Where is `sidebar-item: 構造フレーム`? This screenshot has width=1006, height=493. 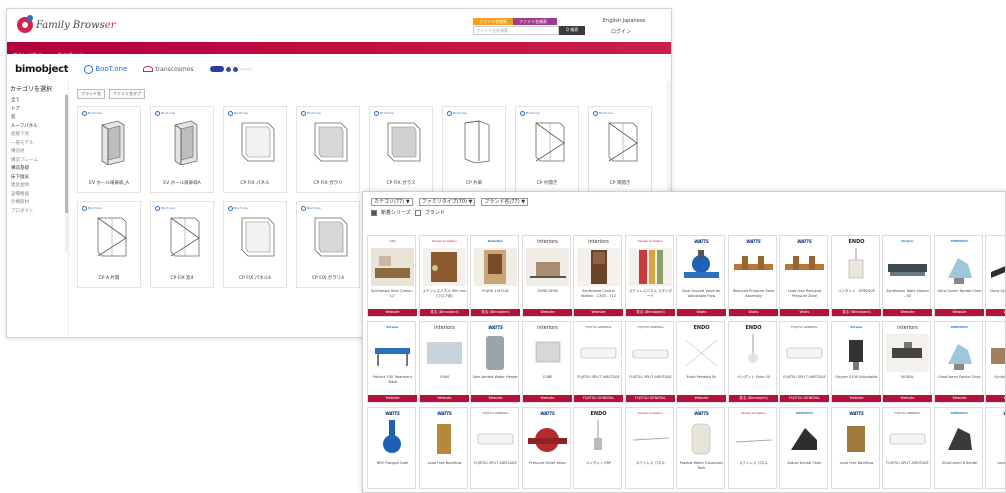 sidebar-item: 構造フレーム is located at coordinates (37, 160).